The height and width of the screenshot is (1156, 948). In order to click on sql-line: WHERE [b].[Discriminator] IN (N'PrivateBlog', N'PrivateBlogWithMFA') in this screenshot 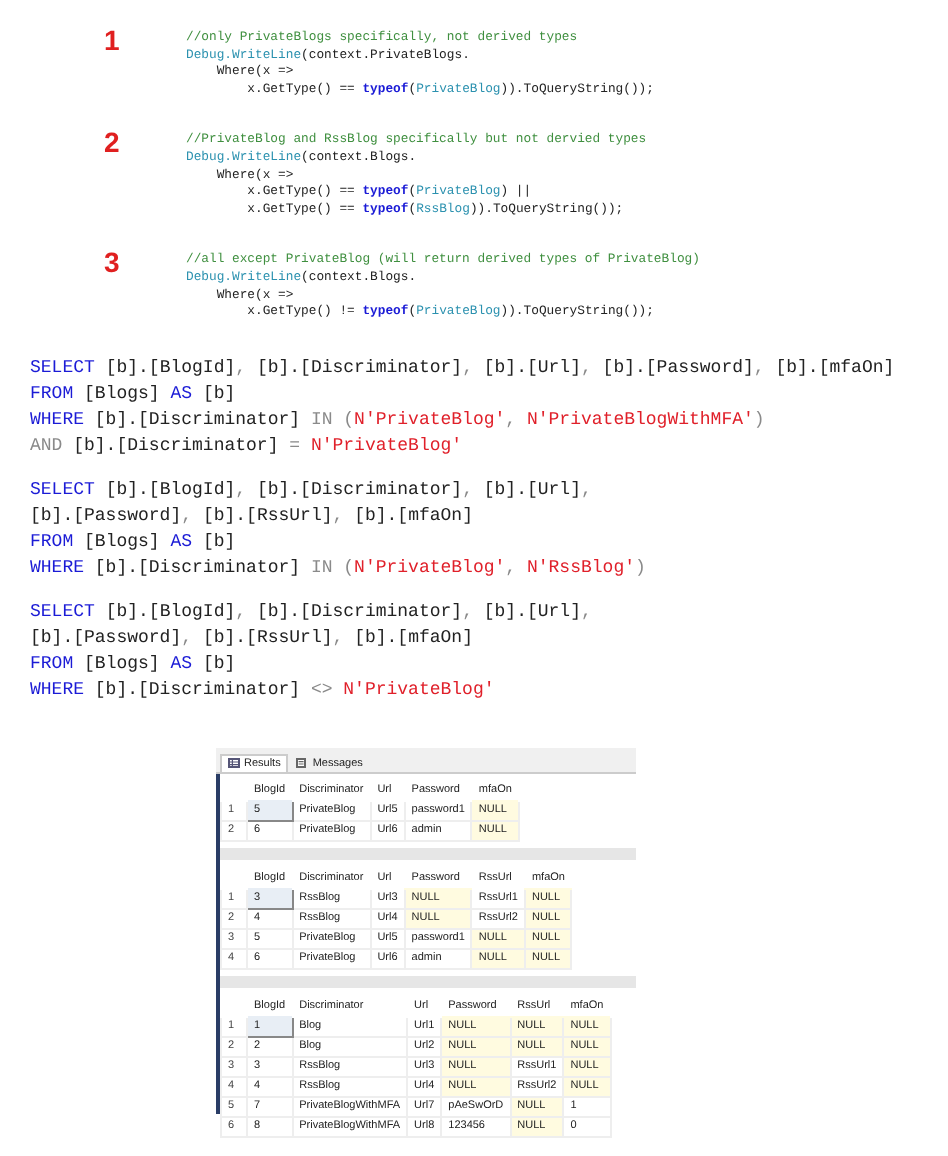, I will do `click(397, 420)`.